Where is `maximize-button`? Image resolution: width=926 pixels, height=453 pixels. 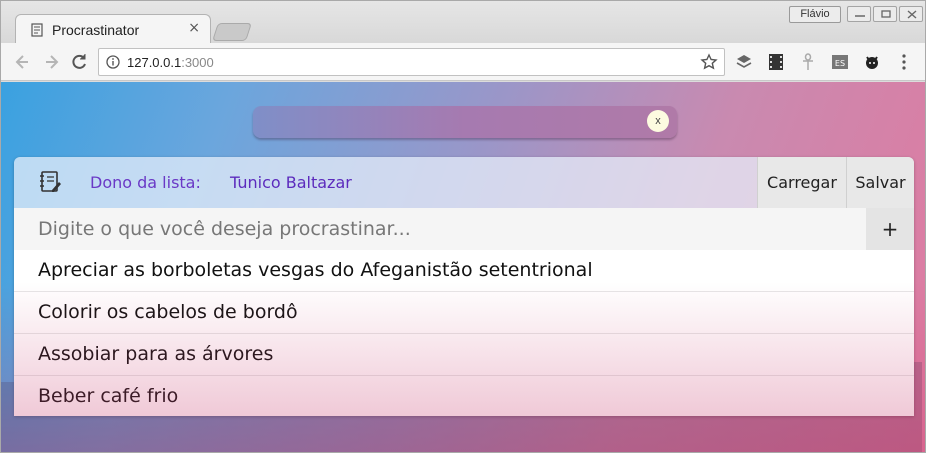 maximize-button is located at coordinates (885, 14).